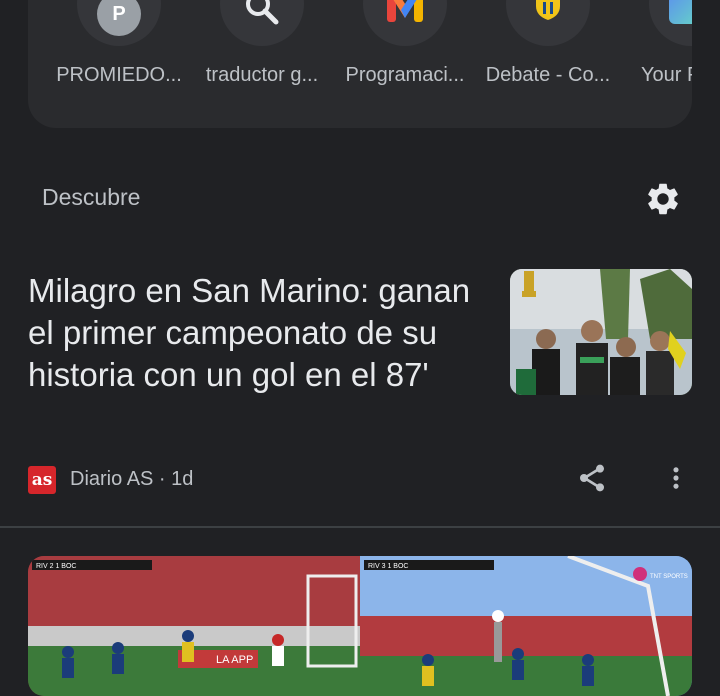 This screenshot has width=720, height=696. I want to click on gear-icon, so click(663, 199).